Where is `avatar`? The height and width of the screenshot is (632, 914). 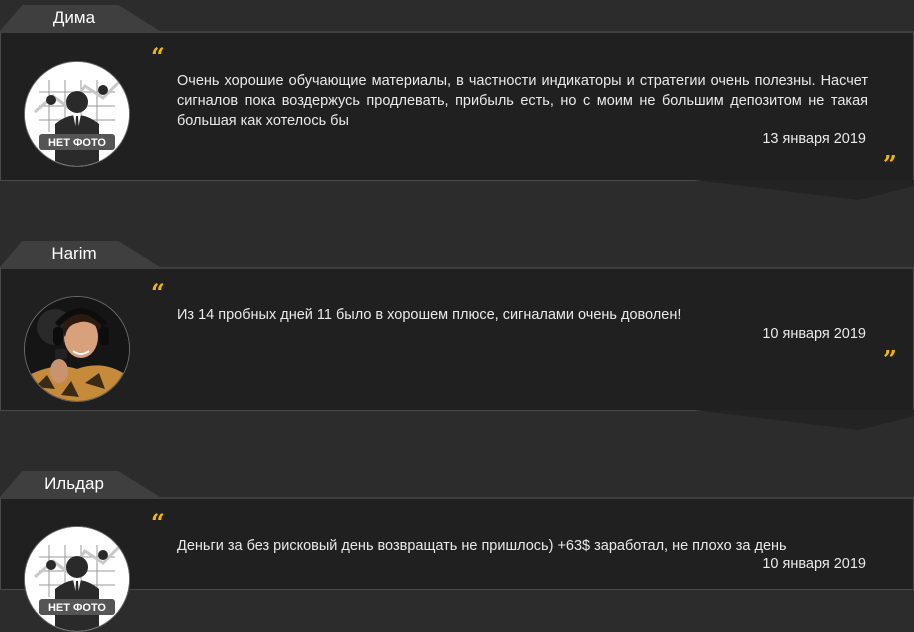 avatar is located at coordinates (77, 349).